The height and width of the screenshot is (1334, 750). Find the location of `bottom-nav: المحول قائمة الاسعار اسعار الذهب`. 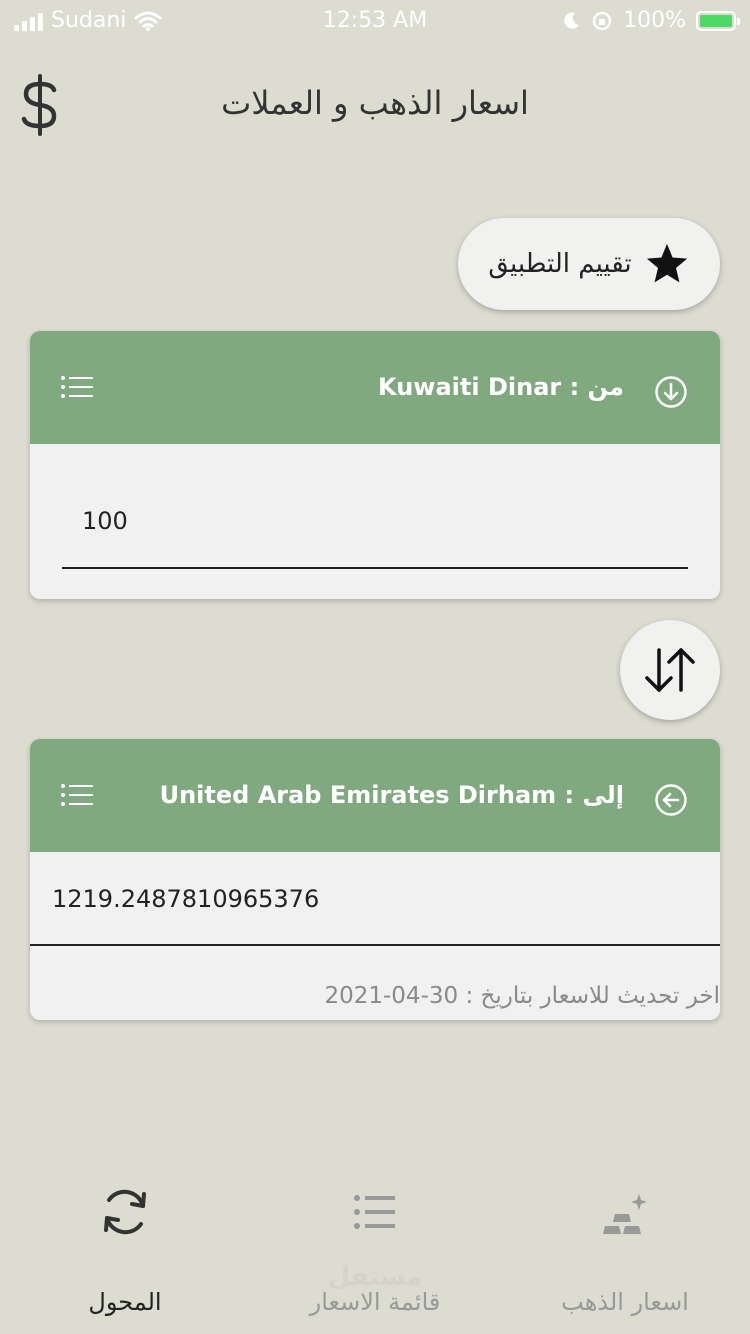

bottom-nav: المحول قائمة الاسعار اسعار الذهب is located at coordinates (375, 1247).